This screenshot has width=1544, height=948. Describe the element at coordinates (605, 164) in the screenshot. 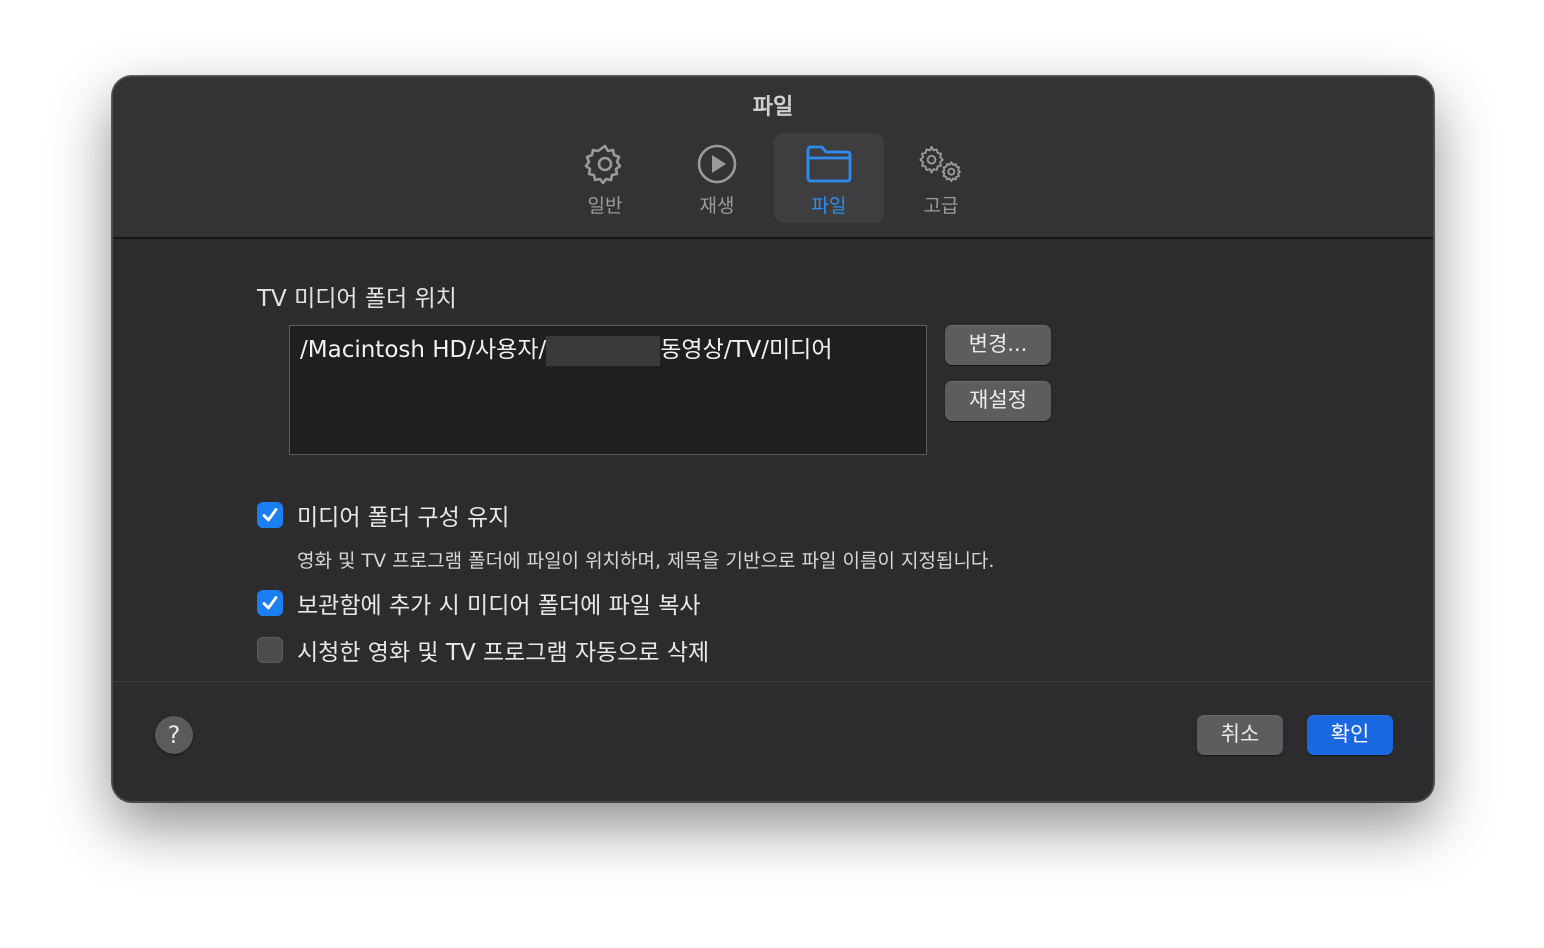

I see `gear-icon` at that location.